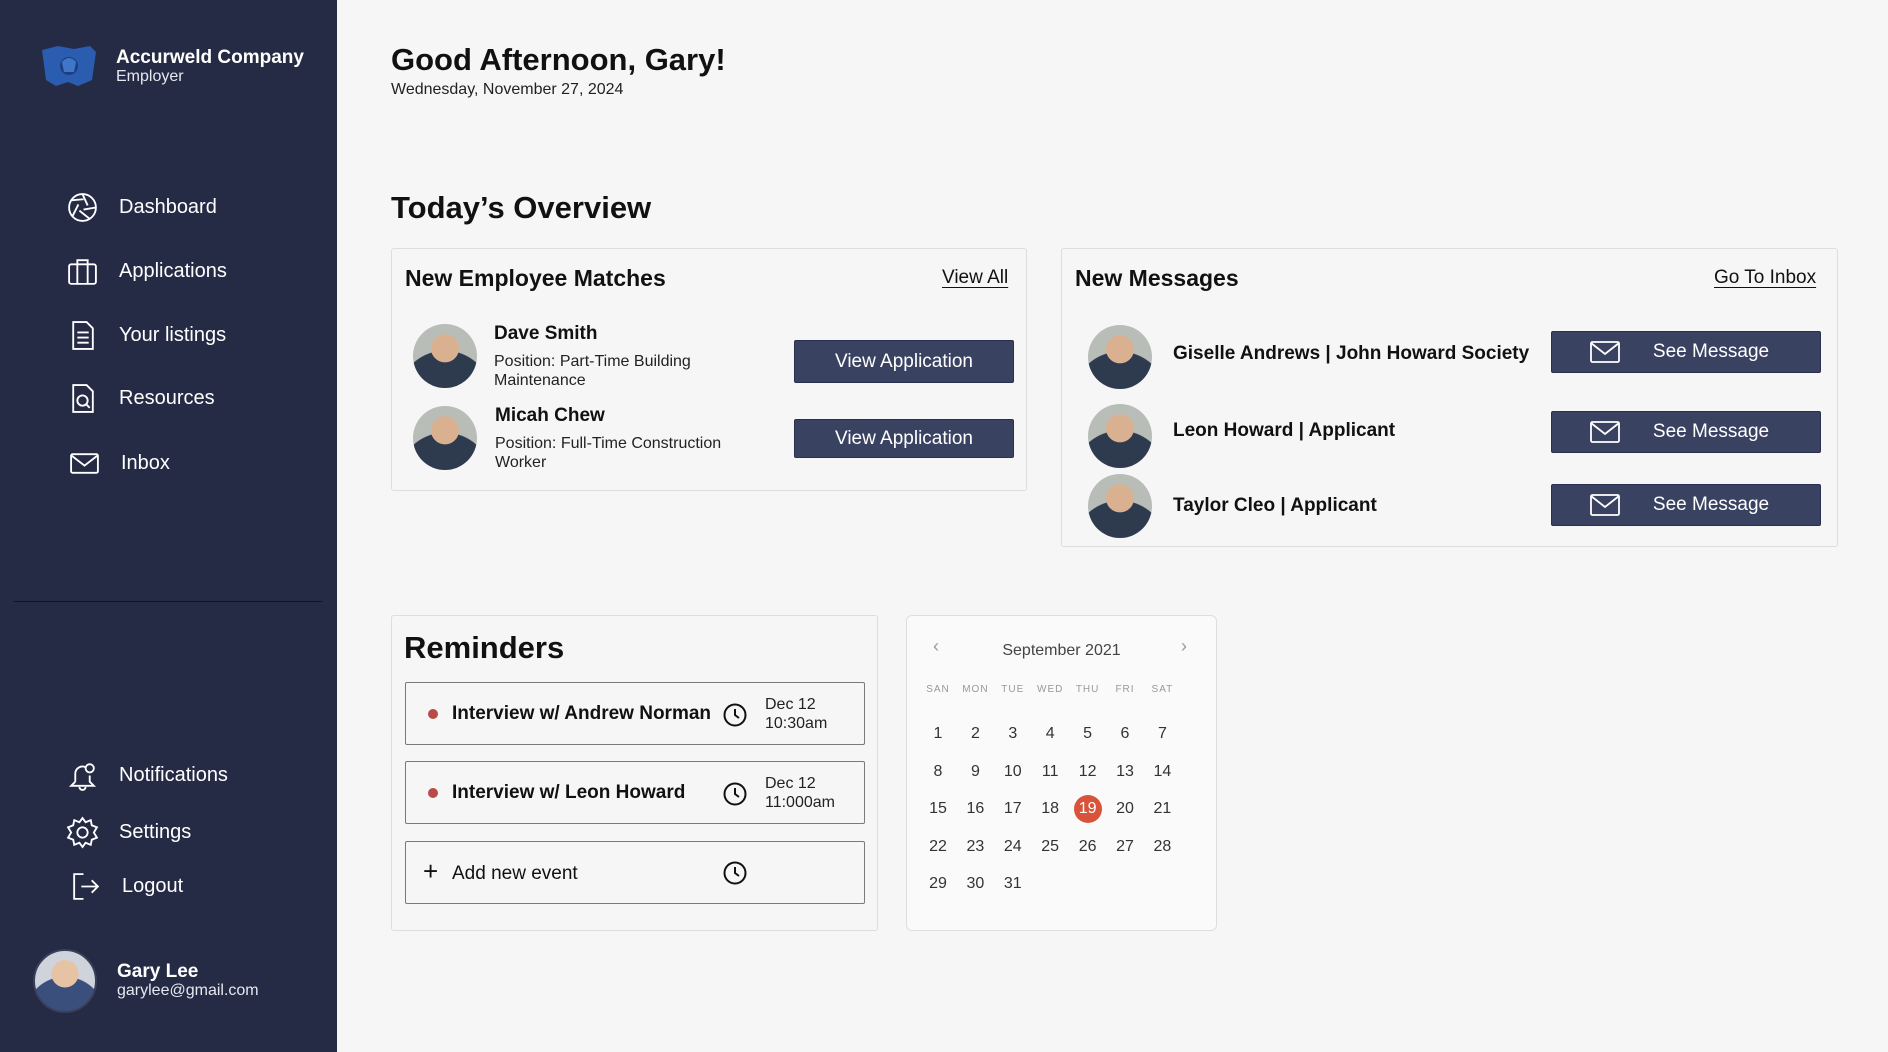 This screenshot has width=1888, height=1052. What do you see at coordinates (150, 76) in the screenshot?
I see `company-role: Employer` at bounding box center [150, 76].